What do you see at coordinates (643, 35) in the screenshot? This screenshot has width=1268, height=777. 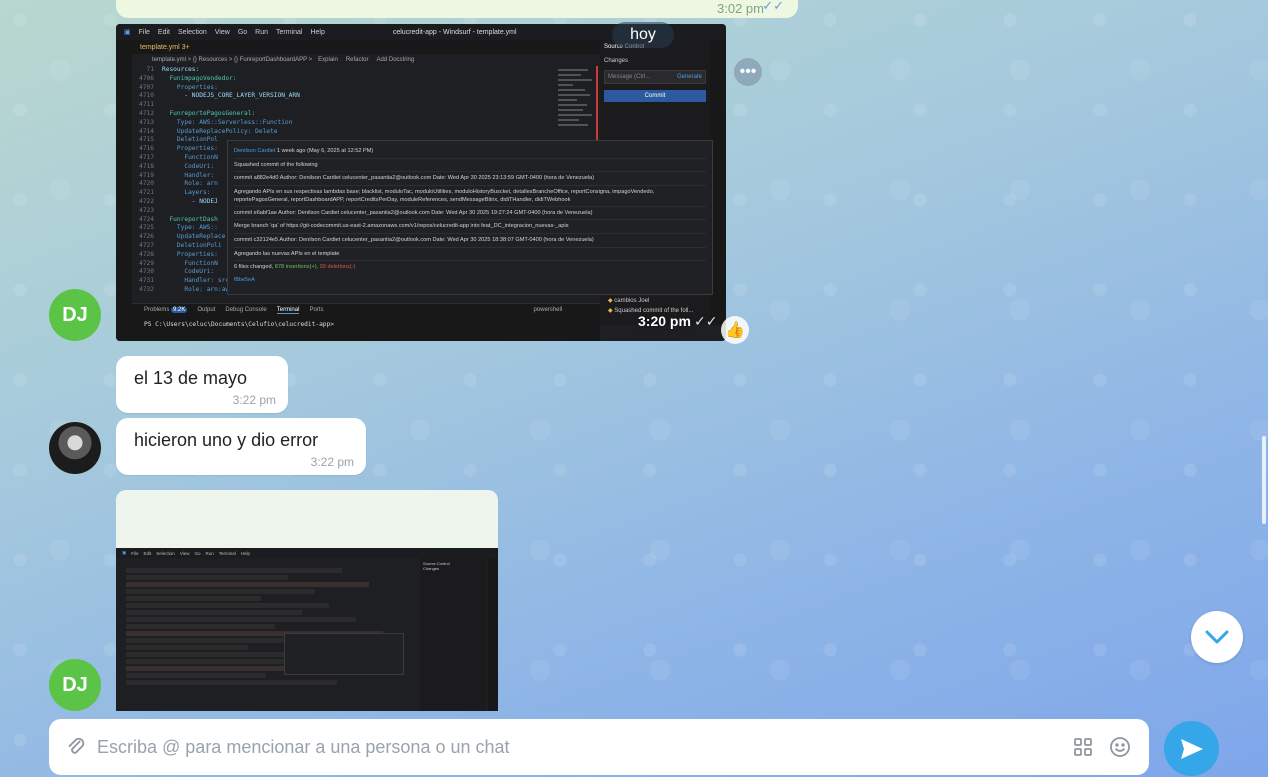 I see `date-separator-pill: hoy` at bounding box center [643, 35].